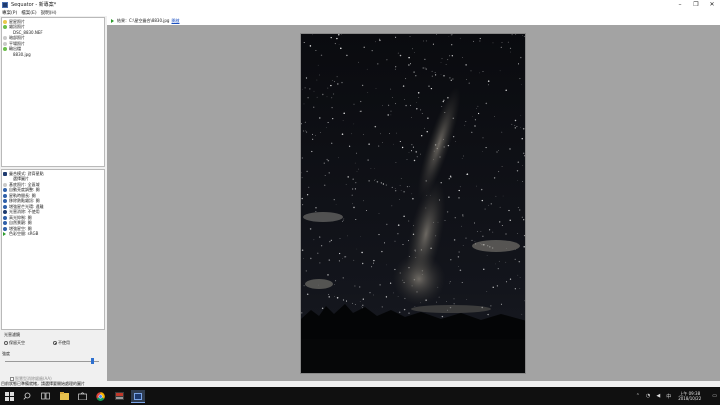 The width and height of the screenshot is (720, 405). What do you see at coordinates (45, 396) in the screenshot?
I see `task-view-icon` at bounding box center [45, 396].